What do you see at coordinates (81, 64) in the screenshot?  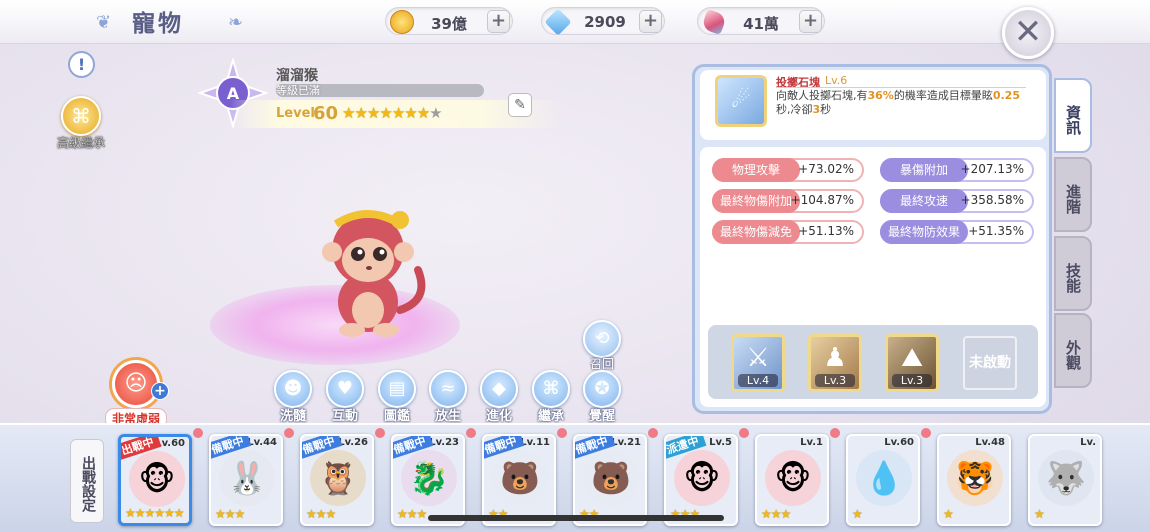 I see `info-button: !` at bounding box center [81, 64].